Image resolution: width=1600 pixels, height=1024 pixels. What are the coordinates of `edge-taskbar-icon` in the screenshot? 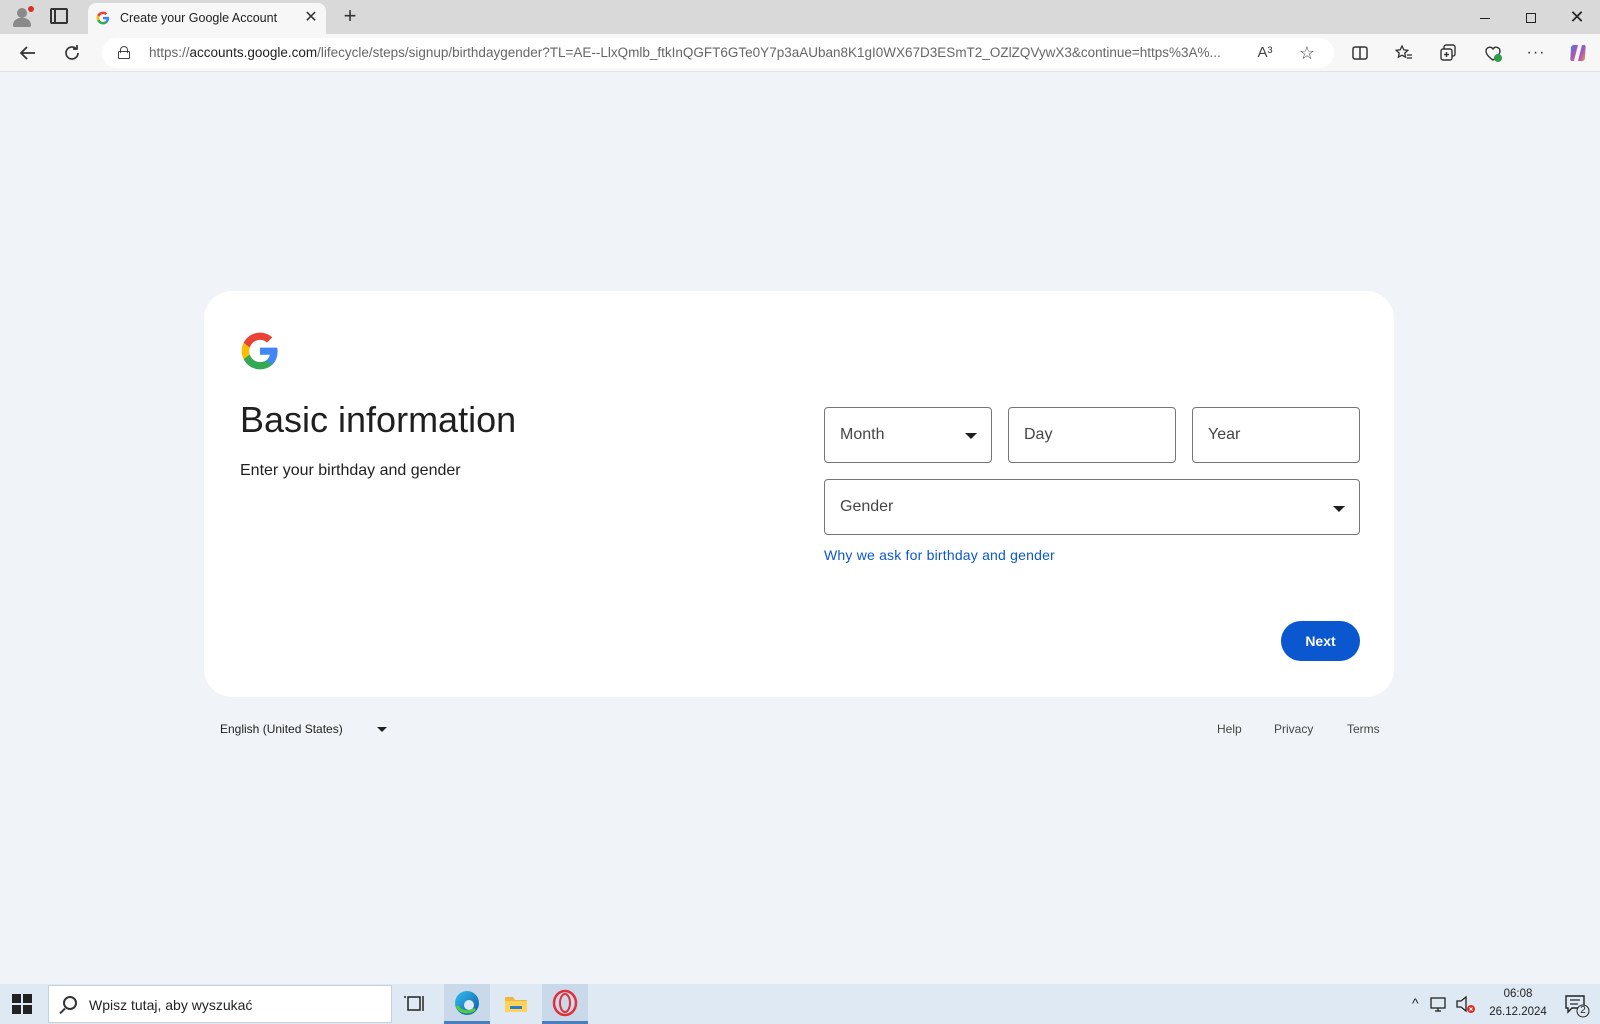 It's located at (467, 1004).